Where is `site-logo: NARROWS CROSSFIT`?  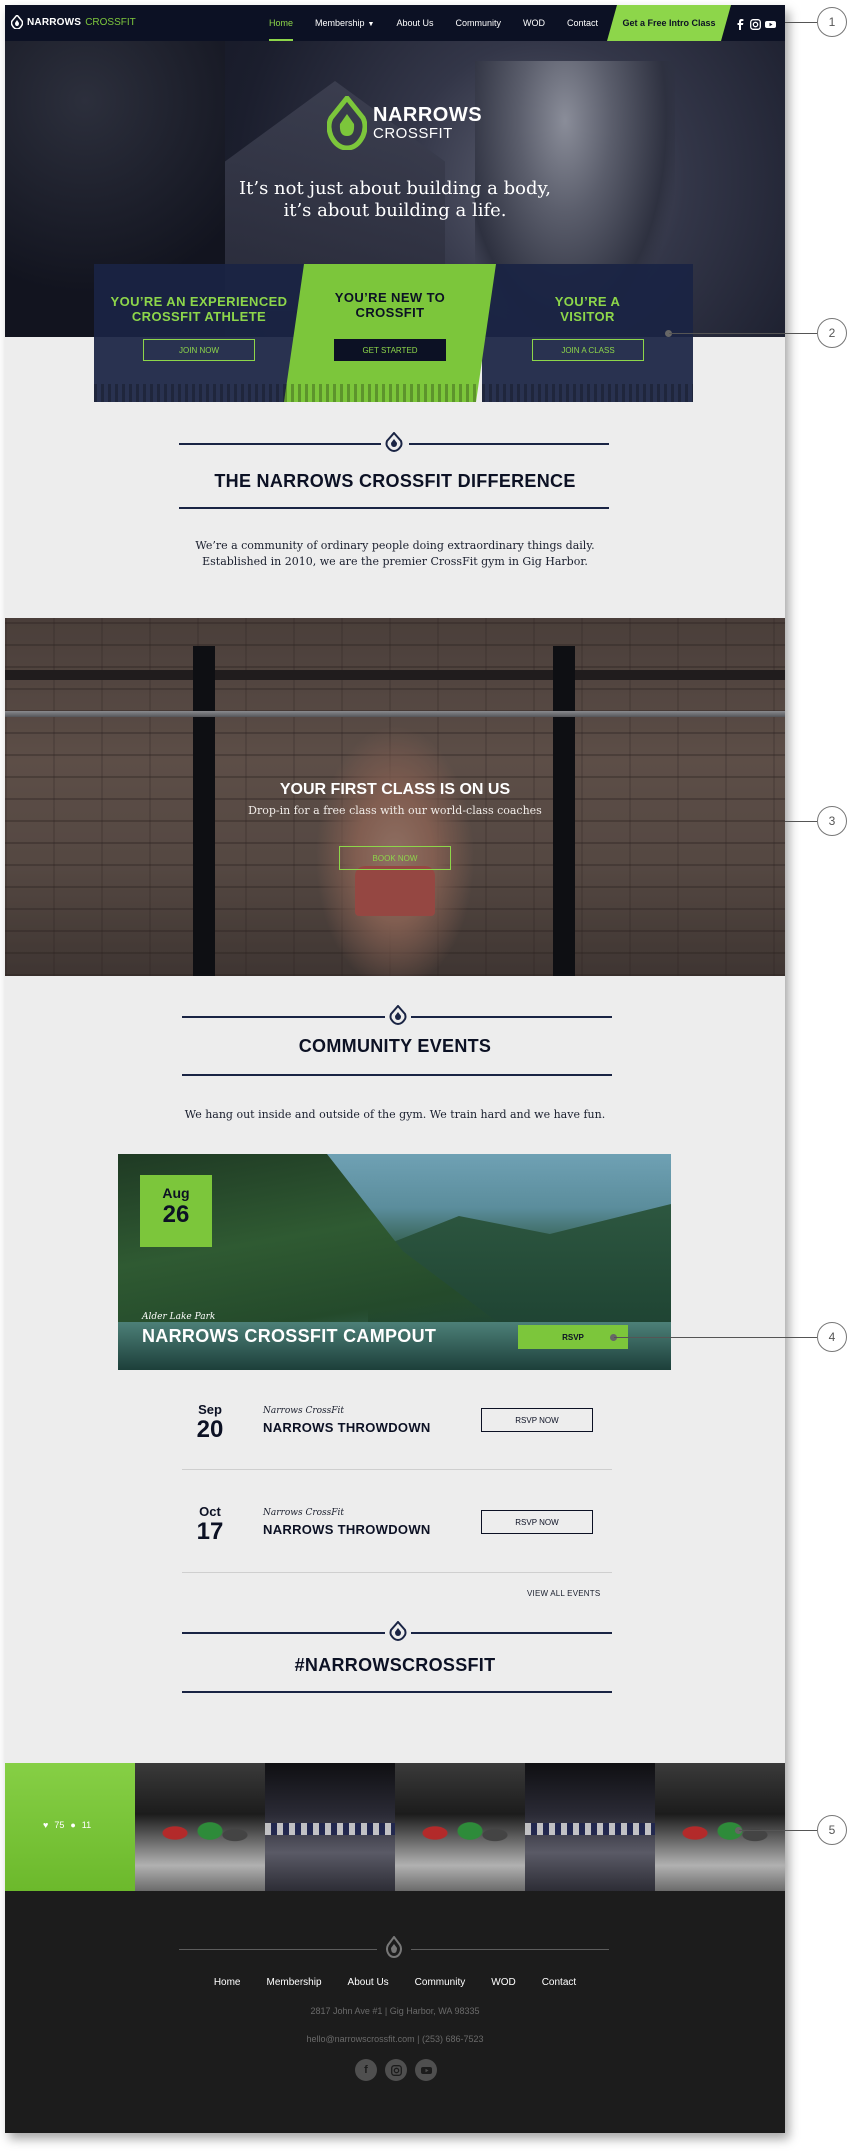
site-logo: NARROWS CROSSFIT is located at coordinates (73, 22).